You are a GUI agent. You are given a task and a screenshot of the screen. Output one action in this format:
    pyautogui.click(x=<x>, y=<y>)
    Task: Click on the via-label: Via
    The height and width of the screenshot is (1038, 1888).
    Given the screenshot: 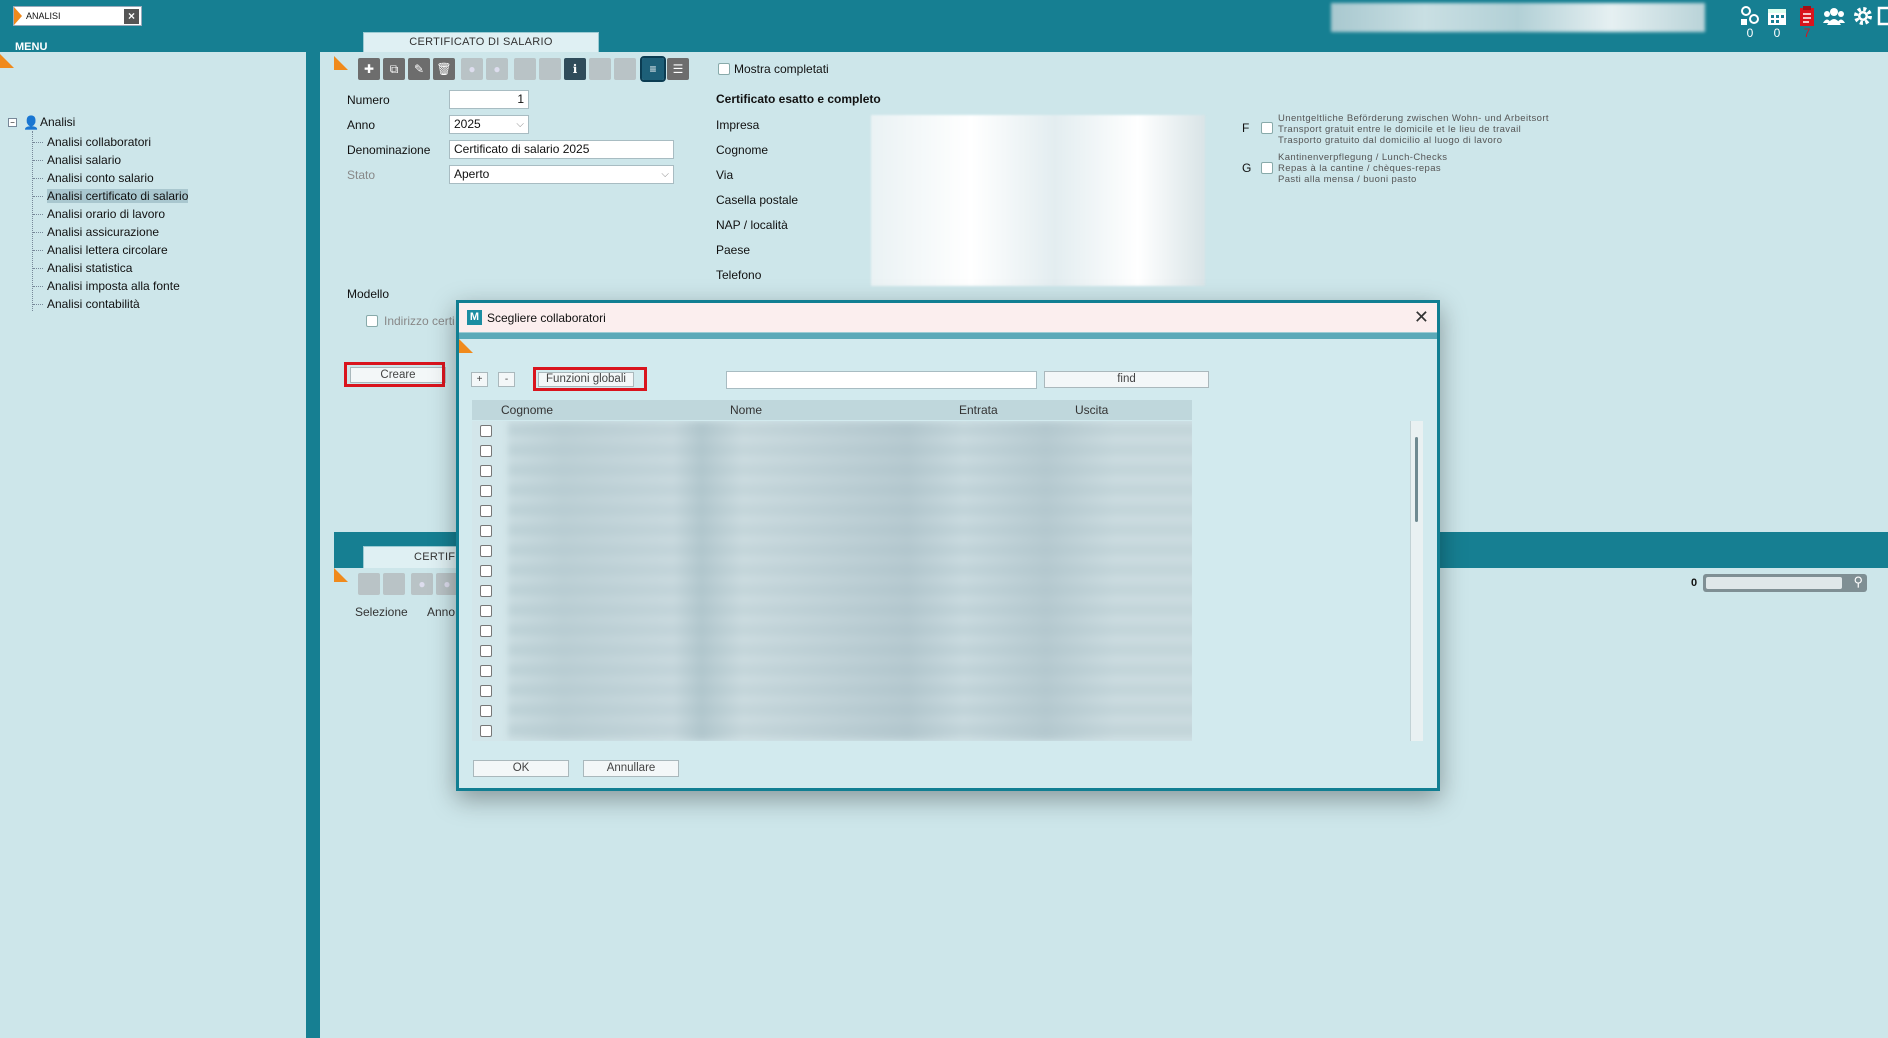 What is the action you would take?
    pyautogui.click(x=725, y=175)
    